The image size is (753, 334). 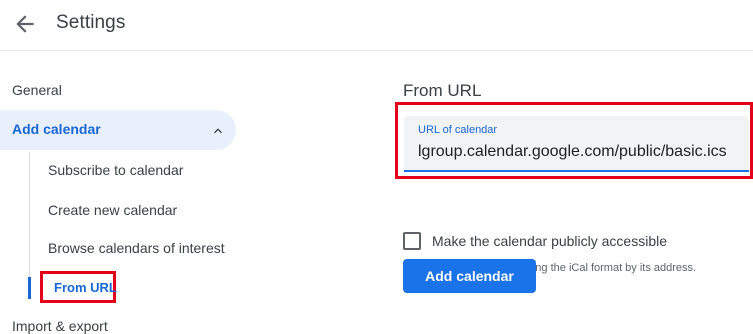 What do you see at coordinates (25, 24) in the screenshot?
I see `arrow-left-icon` at bounding box center [25, 24].